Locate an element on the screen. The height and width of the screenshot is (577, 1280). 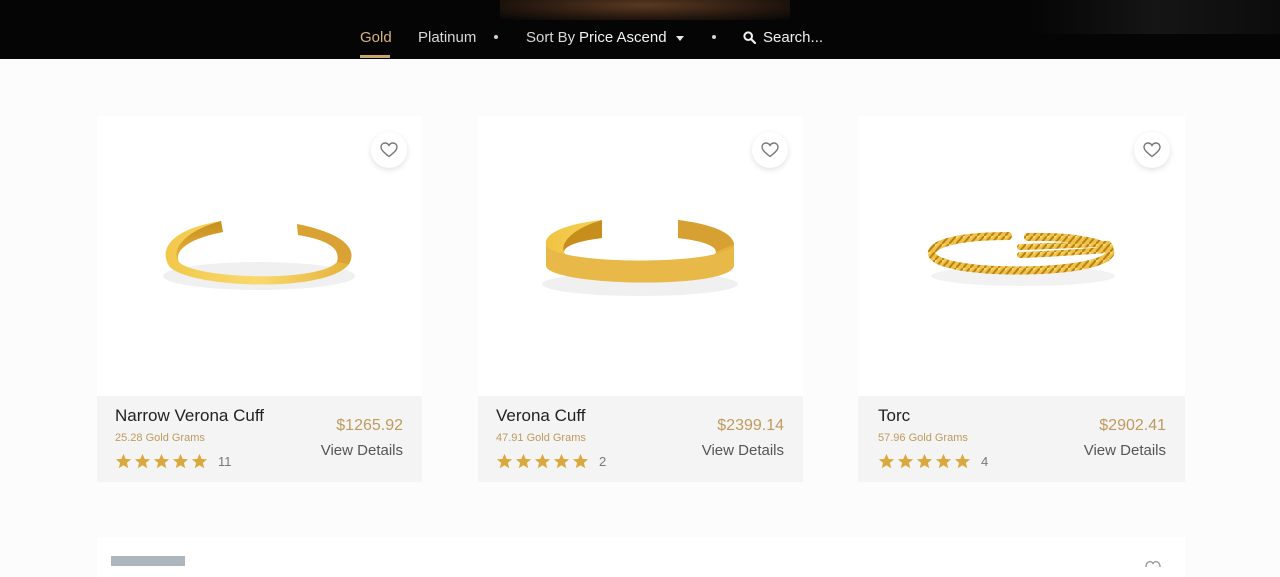
product-price: $2902.41 is located at coordinates (1132, 425).